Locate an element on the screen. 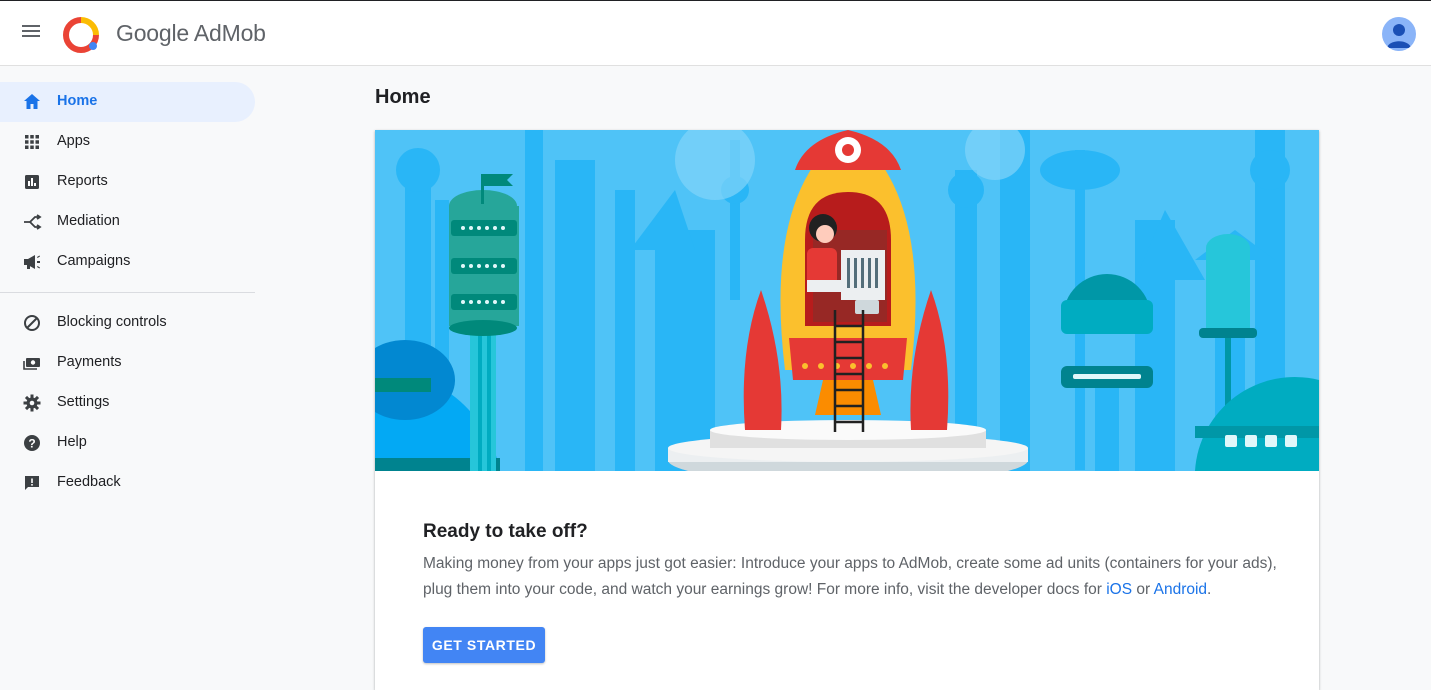 The image size is (1431, 690). page-title: Home is located at coordinates (403, 97).